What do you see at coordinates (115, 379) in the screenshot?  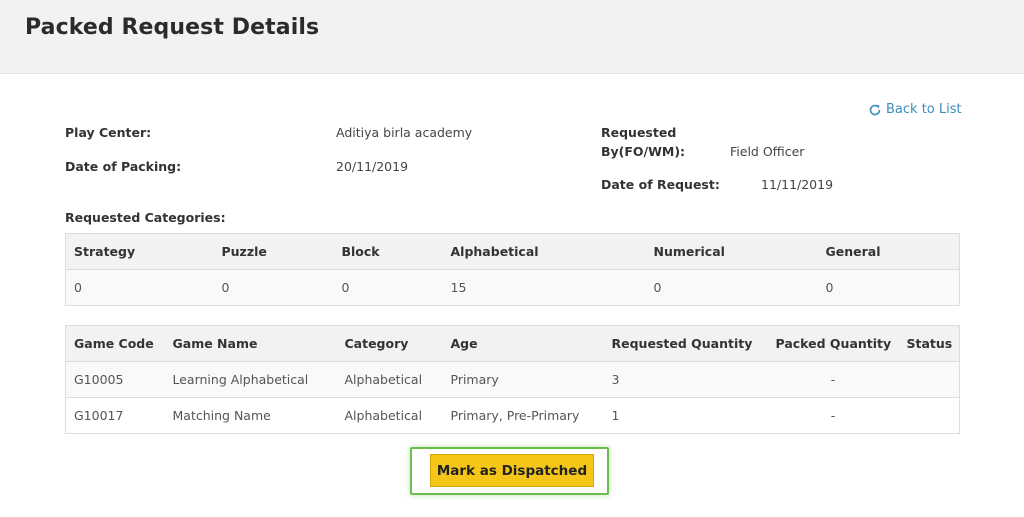 I see `table-cell: G10005` at bounding box center [115, 379].